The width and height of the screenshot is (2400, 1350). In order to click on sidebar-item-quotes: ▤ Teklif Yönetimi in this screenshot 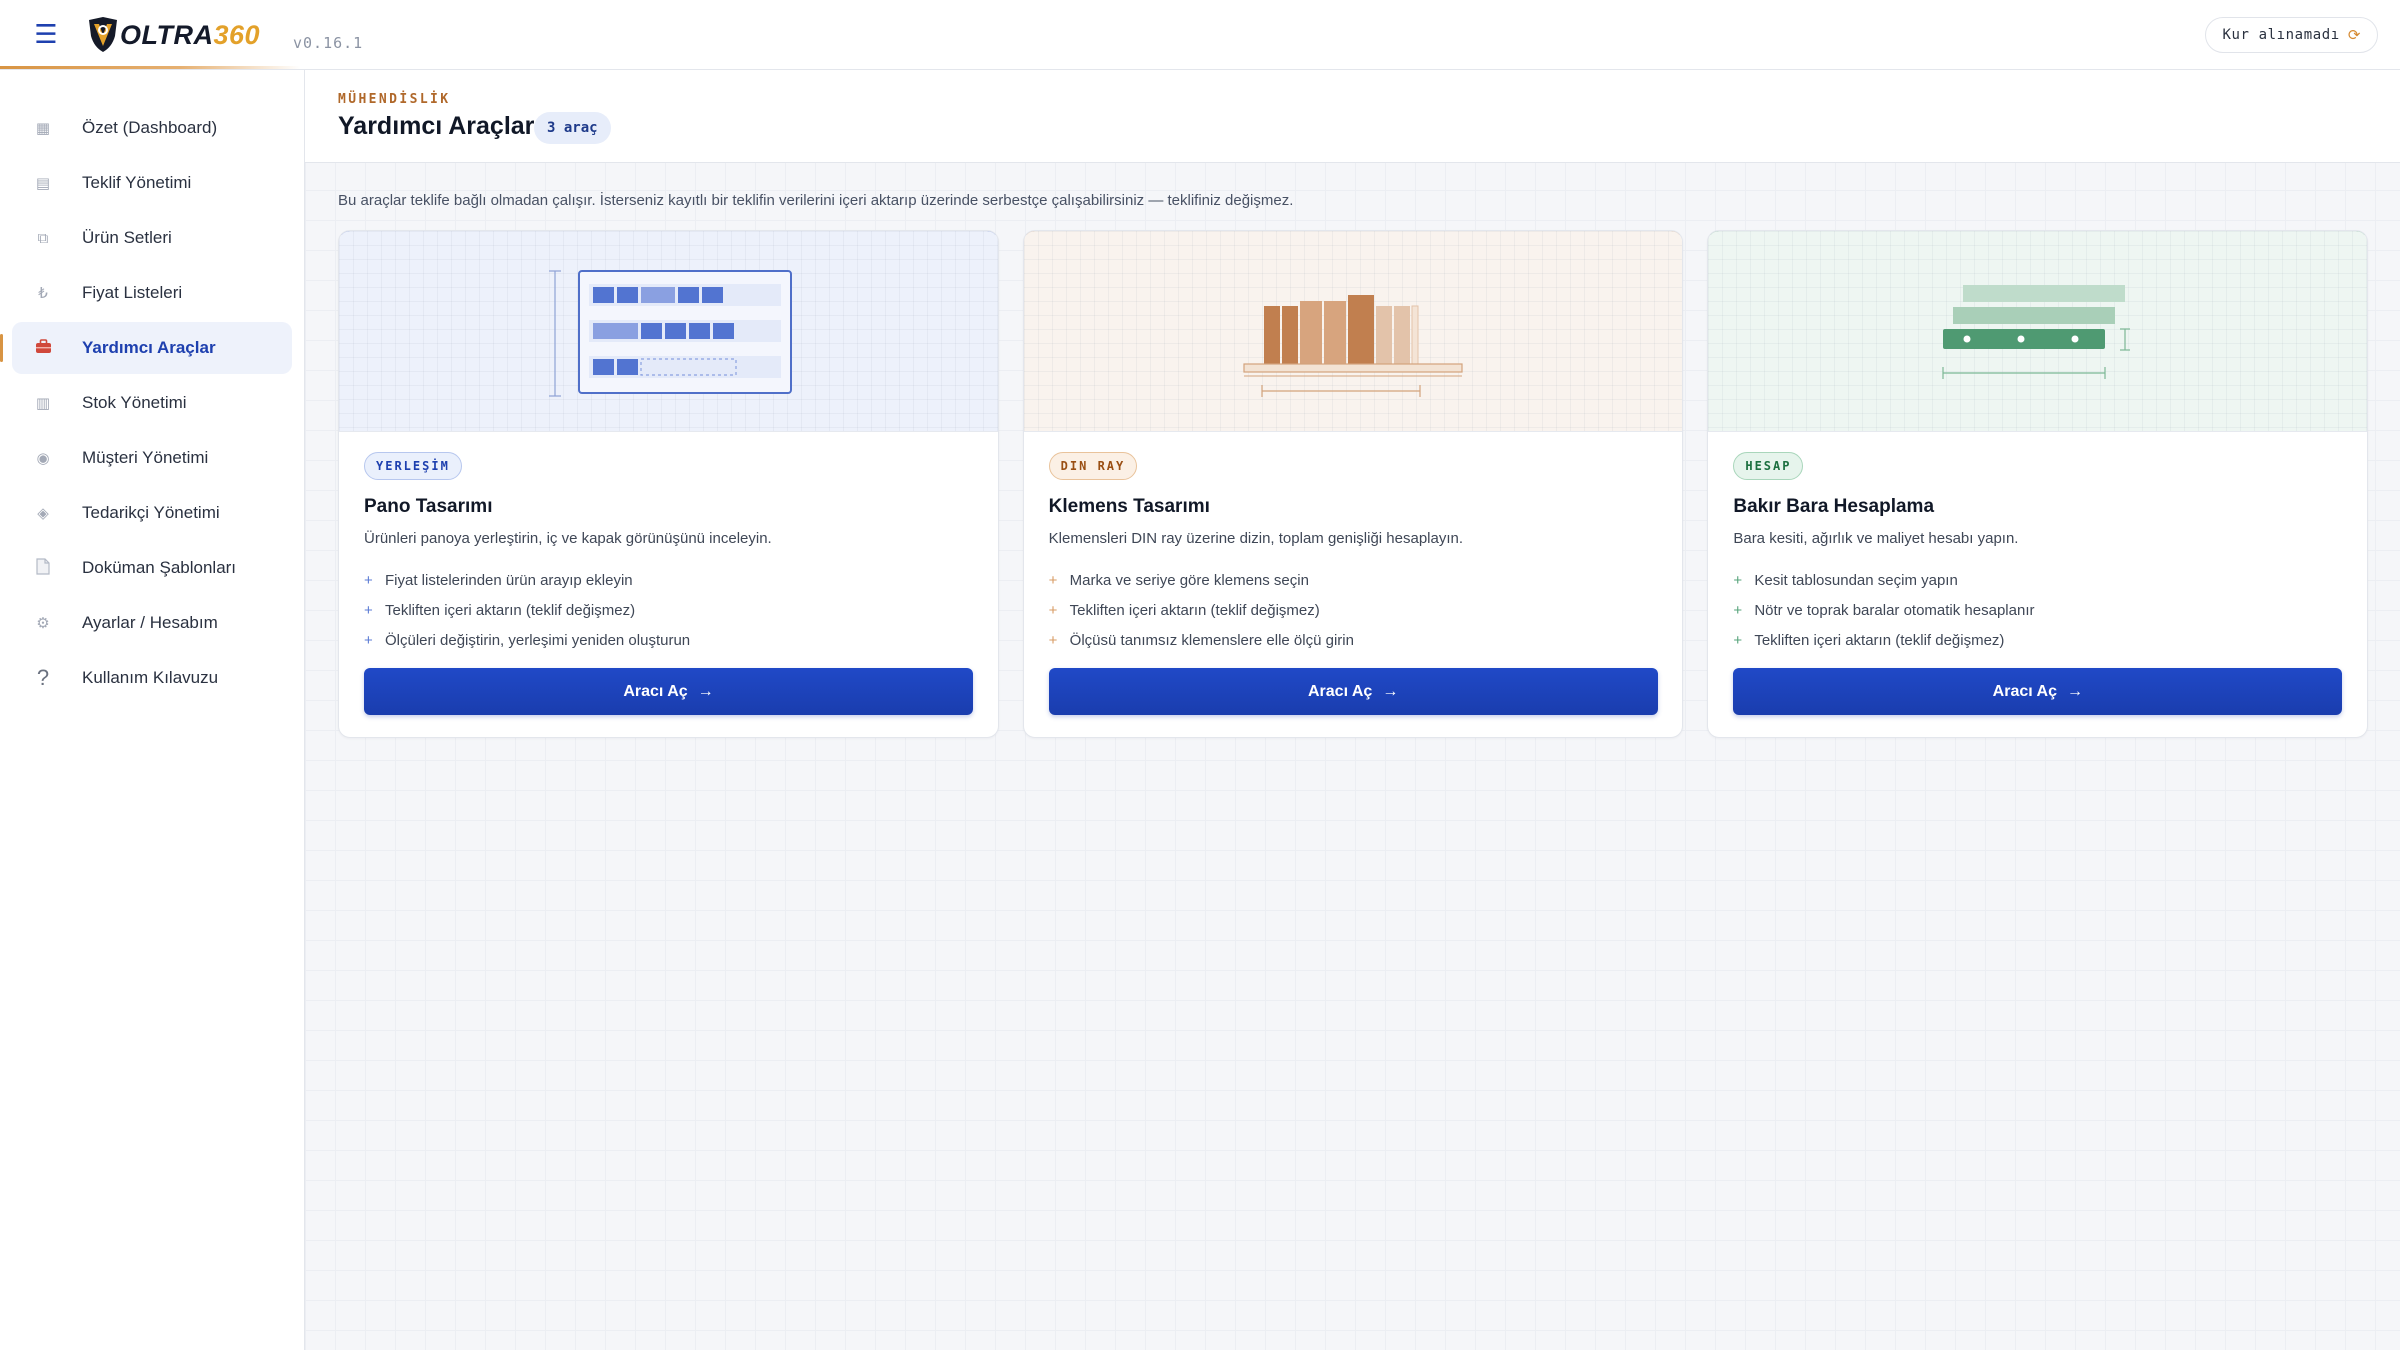, I will do `click(152, 183)`.